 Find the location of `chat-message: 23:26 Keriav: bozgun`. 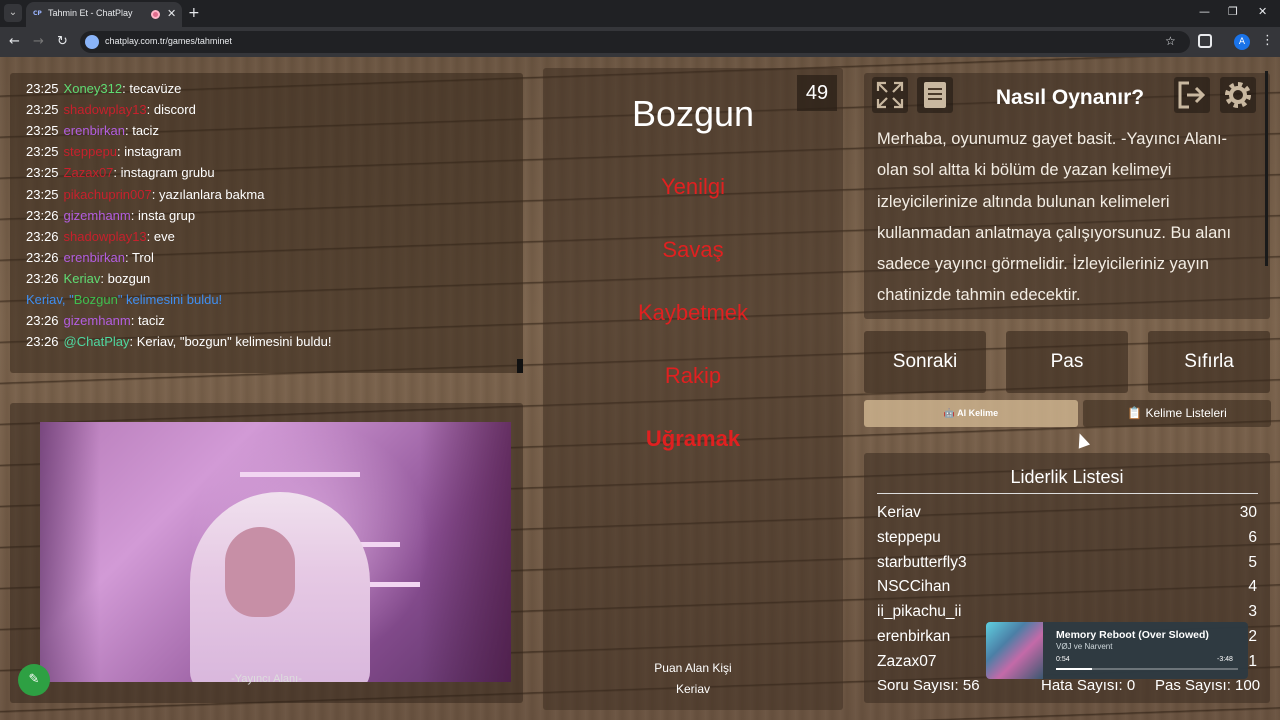

chat-message: 23:26 Keriav: bozgun is located at coordinates (88, 278).